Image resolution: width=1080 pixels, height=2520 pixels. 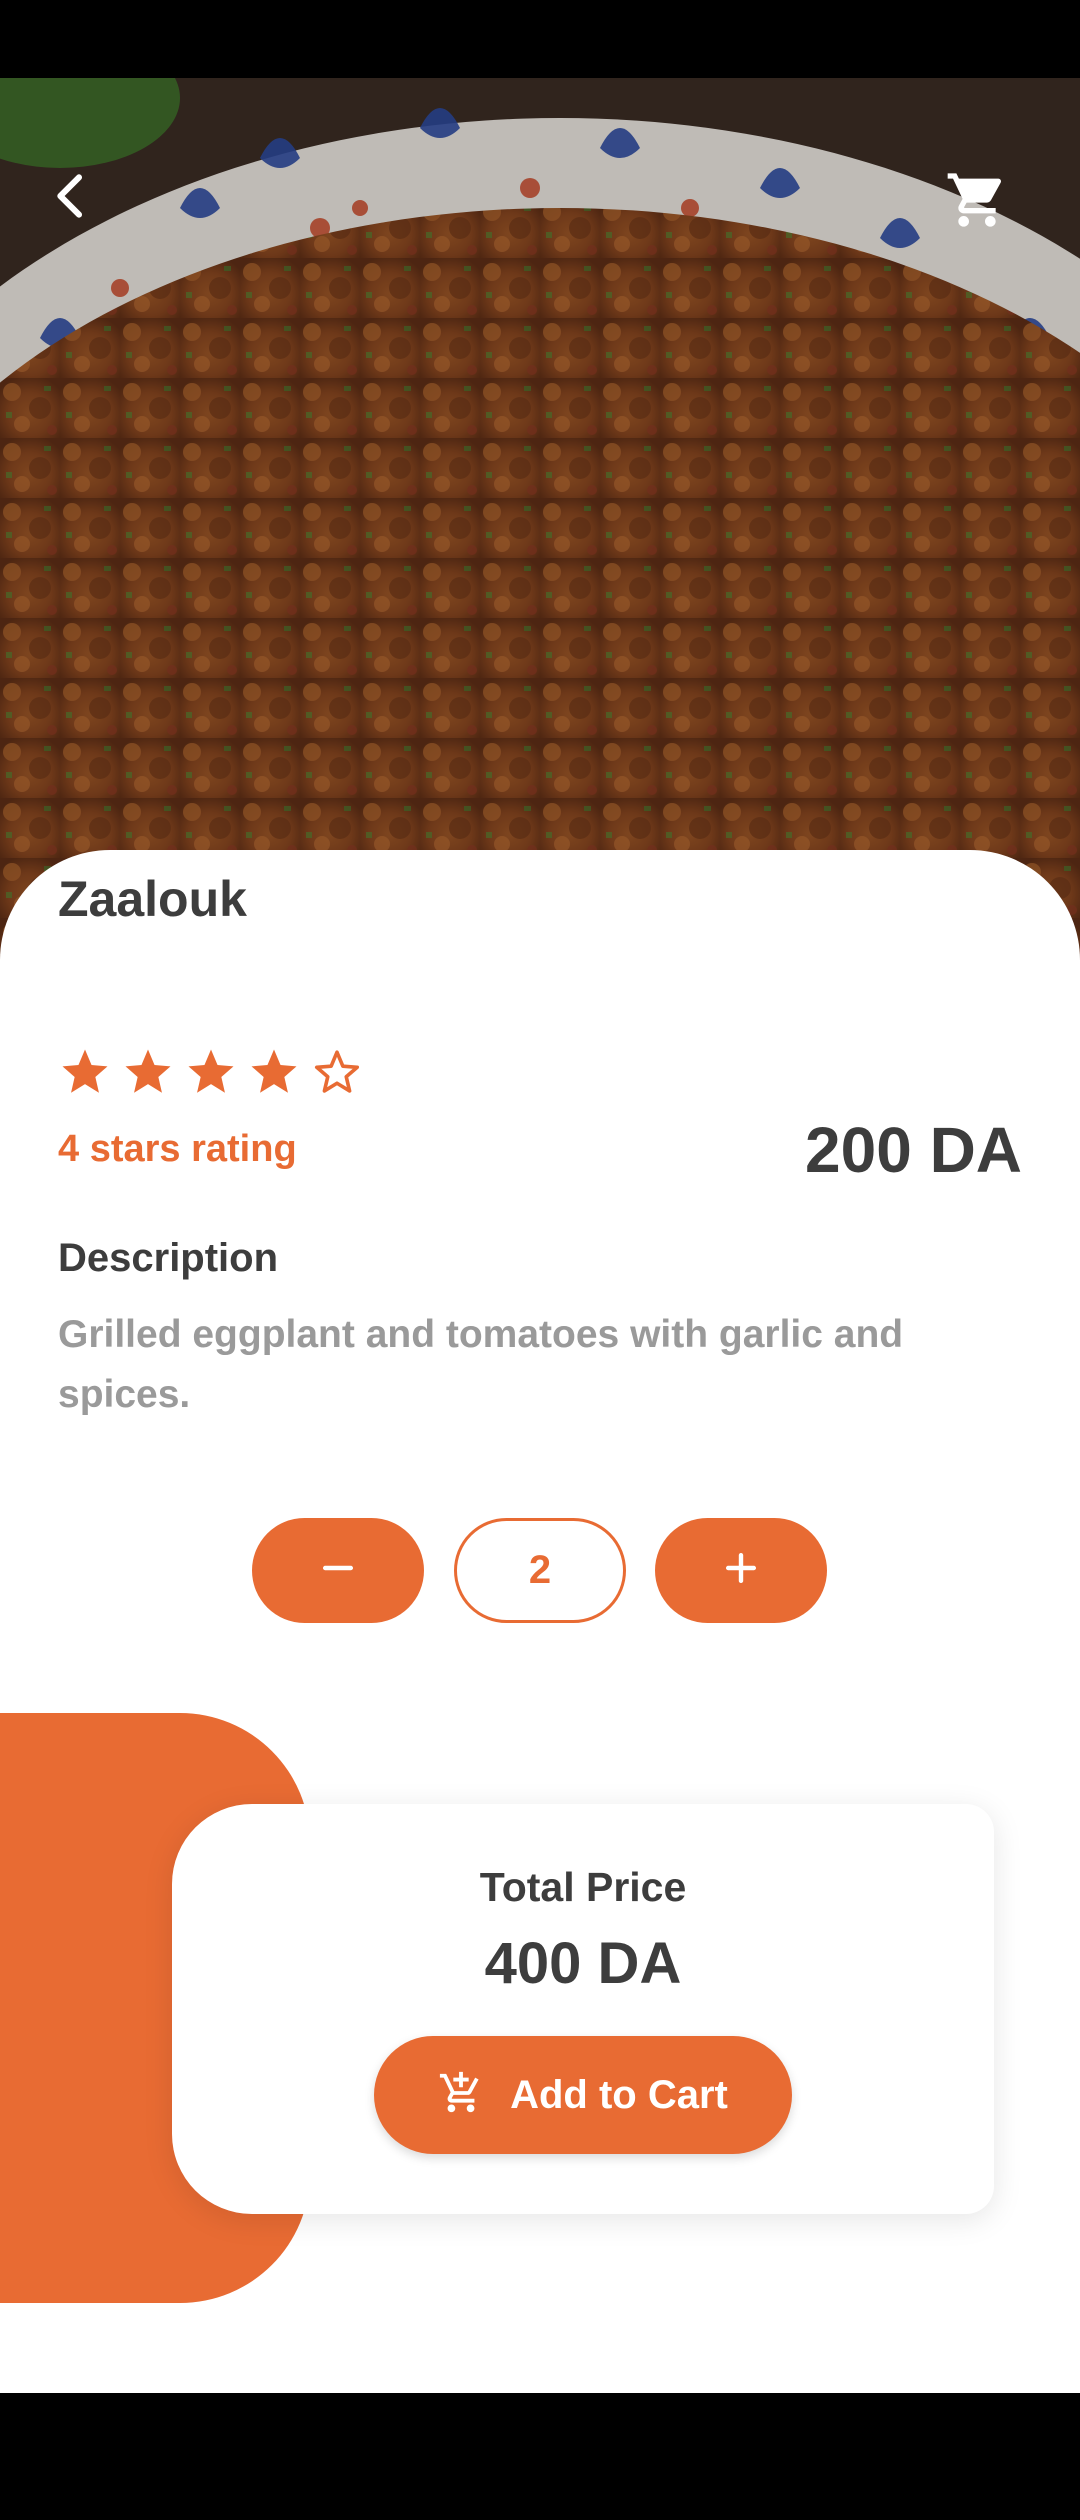 I want to click on back-button, so click(x=89, y=213).